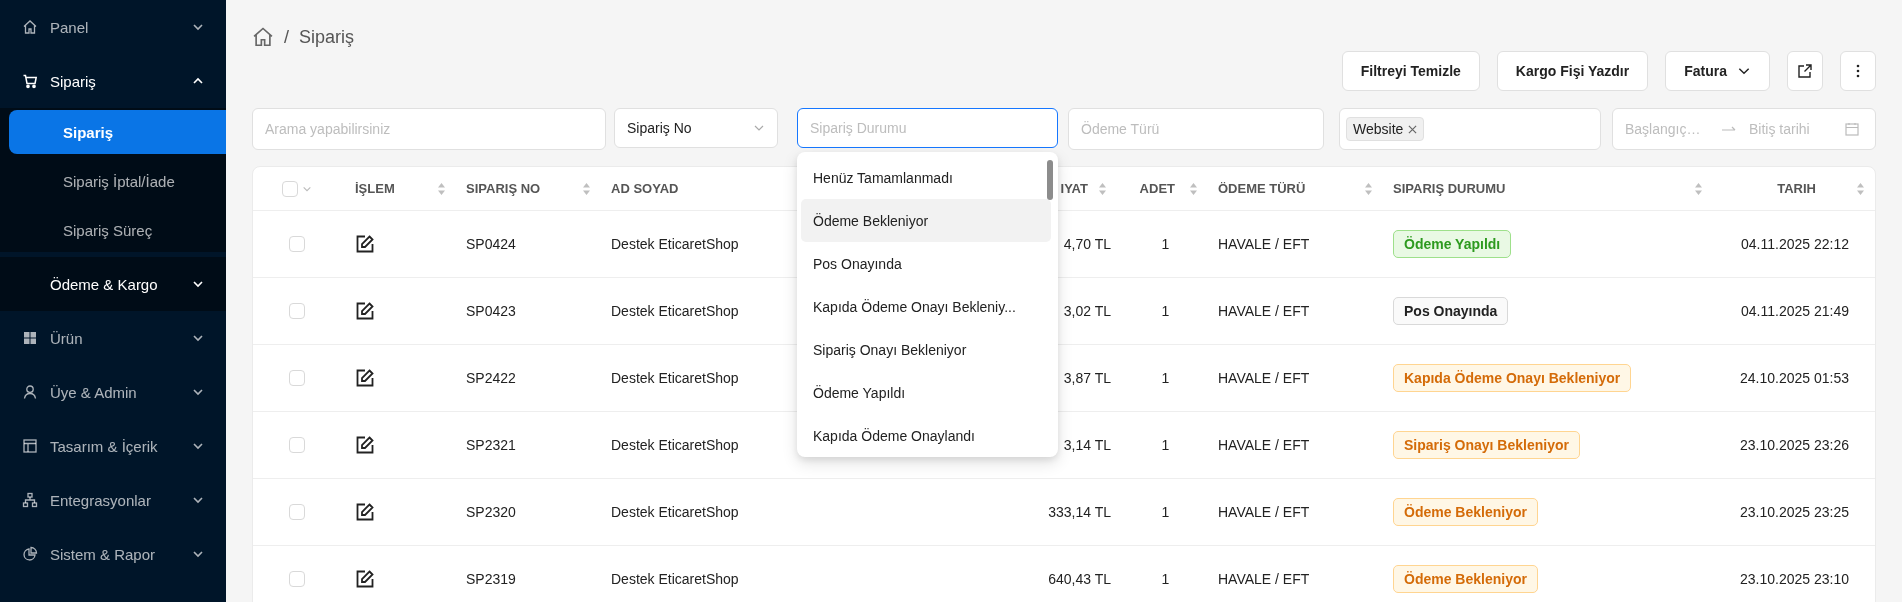  What do you see at coordinates (1449, 188) in the screenshot?
I see `column-header: SIPARIŞ DURUMU` at bounding box center [1449, 188].